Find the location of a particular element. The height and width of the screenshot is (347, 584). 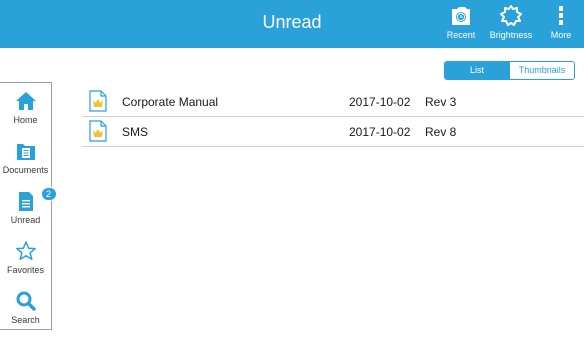

sidebar-item-label: Unread is located at coordinates (25, 220).